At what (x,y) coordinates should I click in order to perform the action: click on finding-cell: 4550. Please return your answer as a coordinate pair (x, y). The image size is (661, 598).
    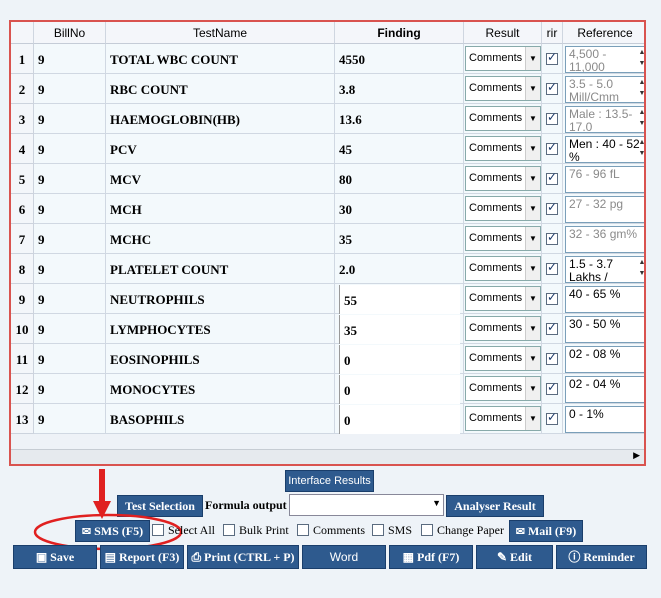
    Looking at the image, I should click on (399, 59).